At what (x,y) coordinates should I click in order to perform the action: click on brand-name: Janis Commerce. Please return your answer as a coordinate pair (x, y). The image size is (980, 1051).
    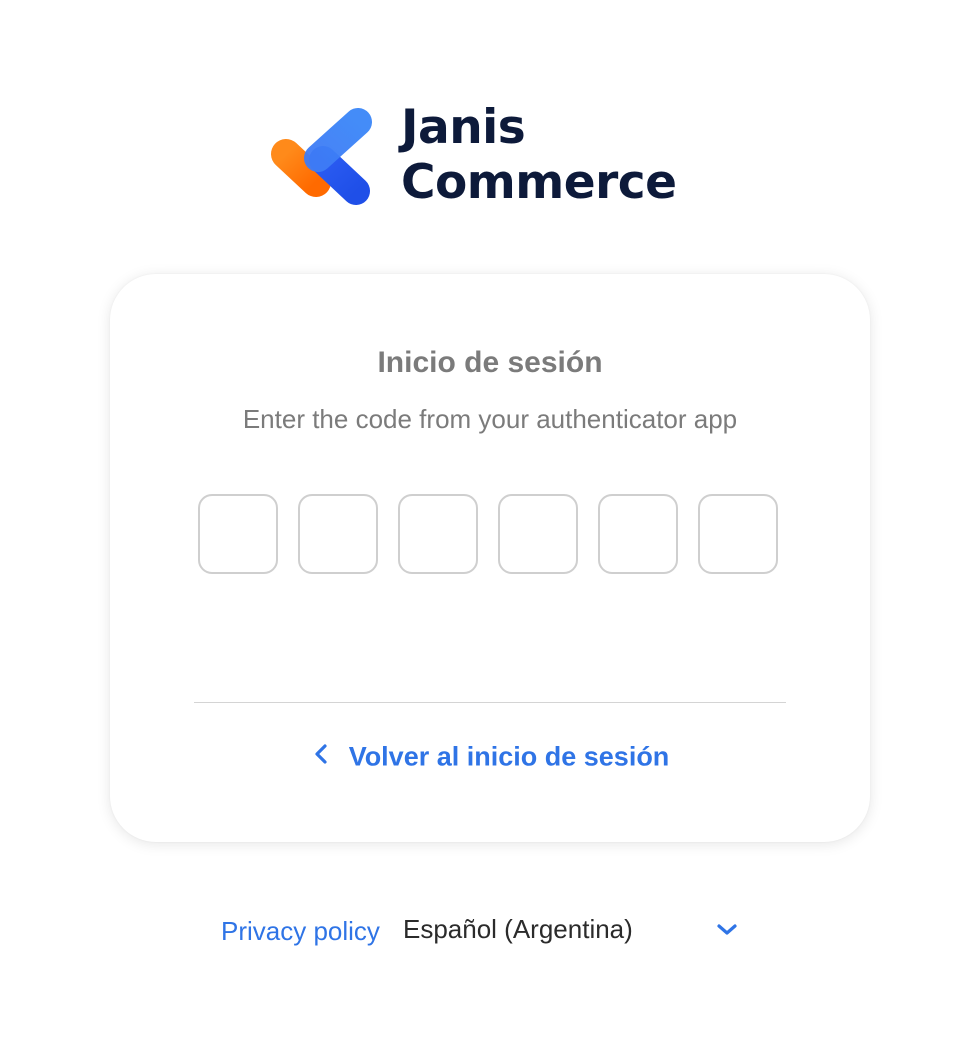
    Looking at the image, I should click on (539, 155).